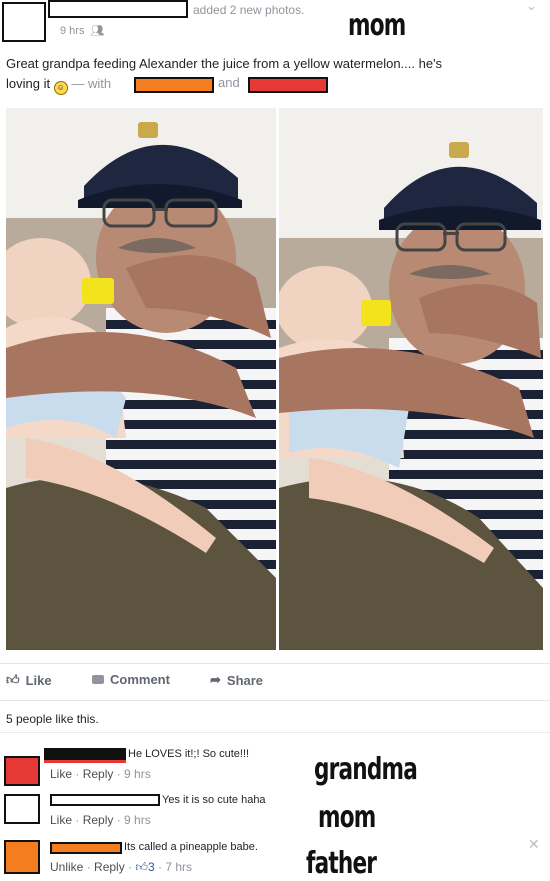  What do you see at coordinates (98, 31) in the screenshot?
I see `audience-friends-icon: 👥︎` at bounding box center [98, 31].